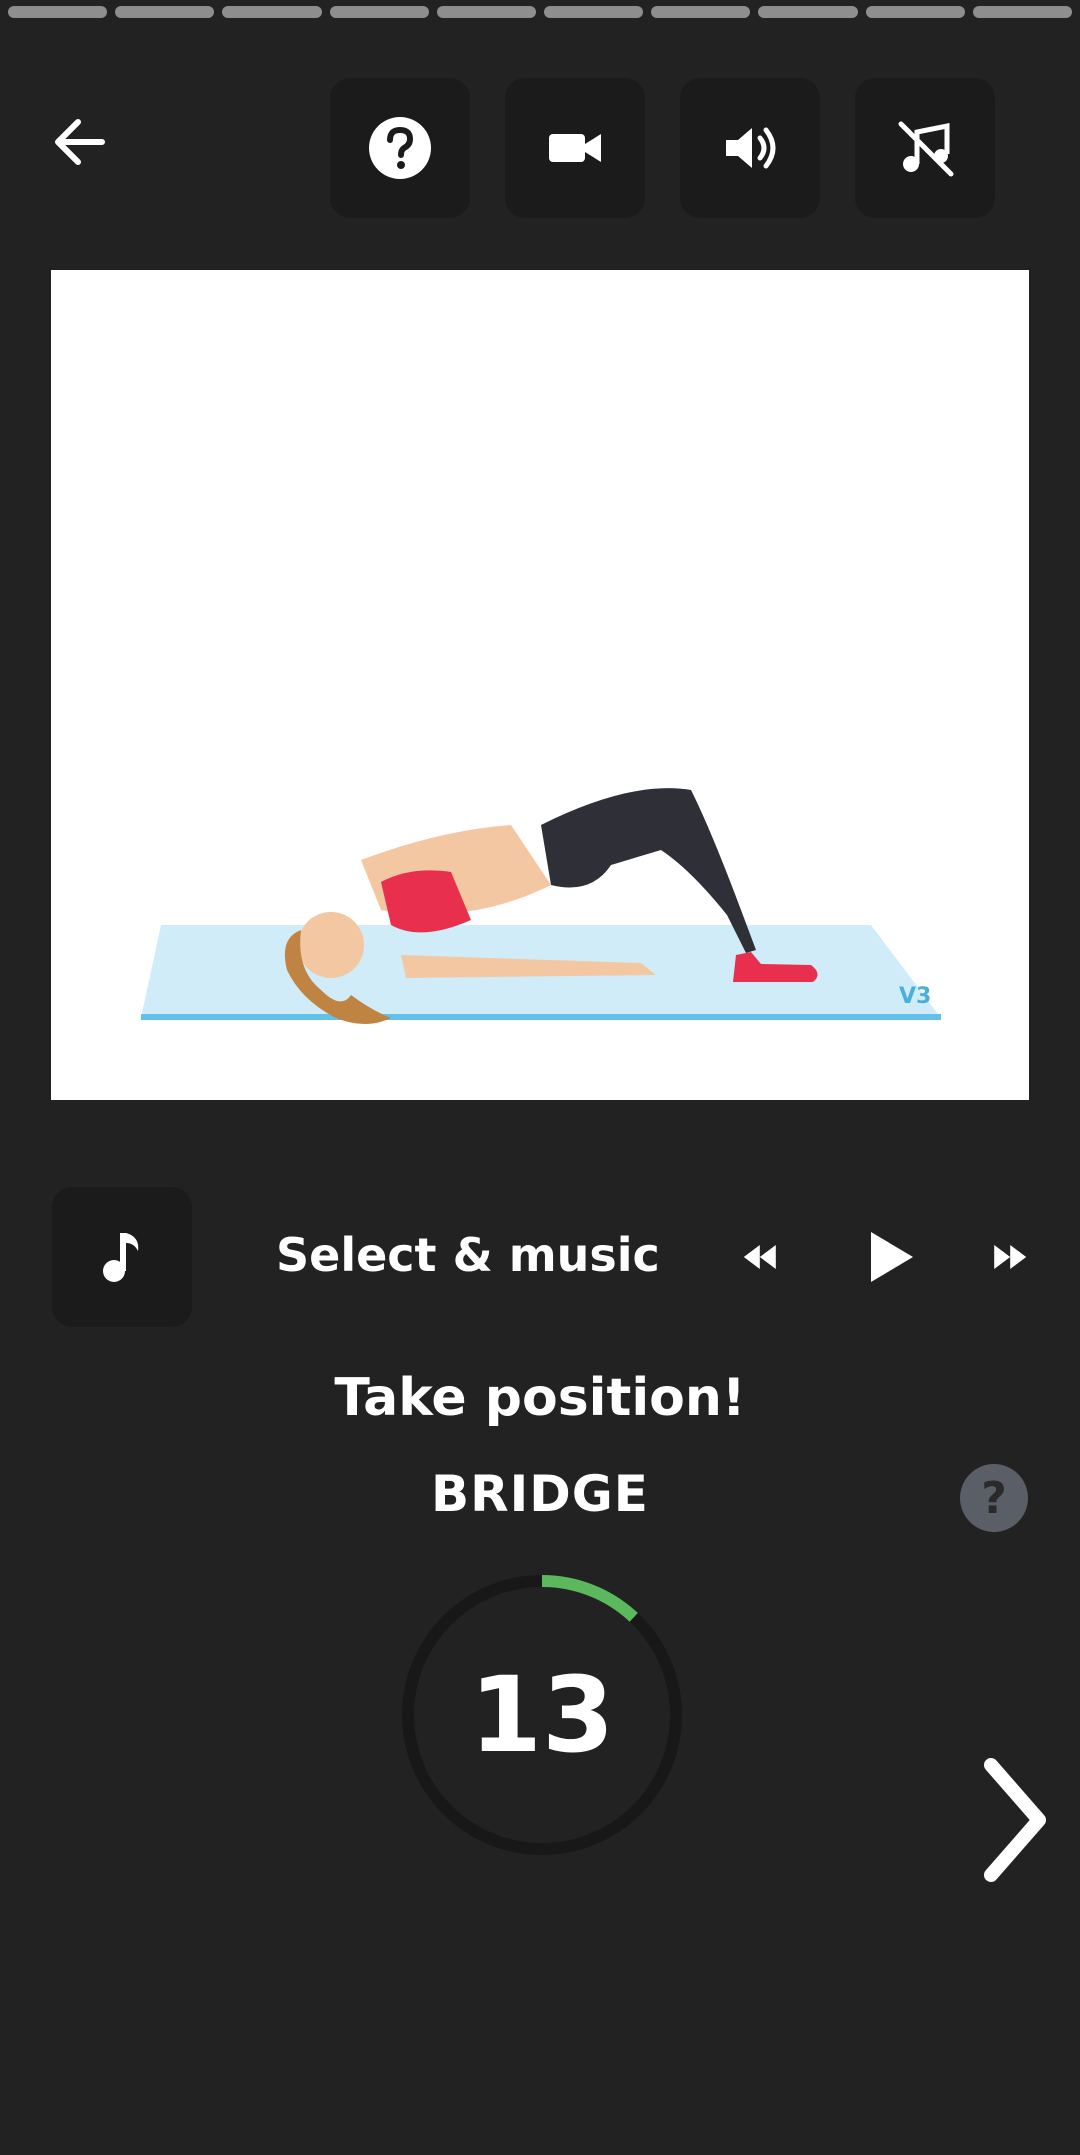 The width and height of the screenshot is (1080, 2155). I want to click on music-off-icon, so click(926, 149).